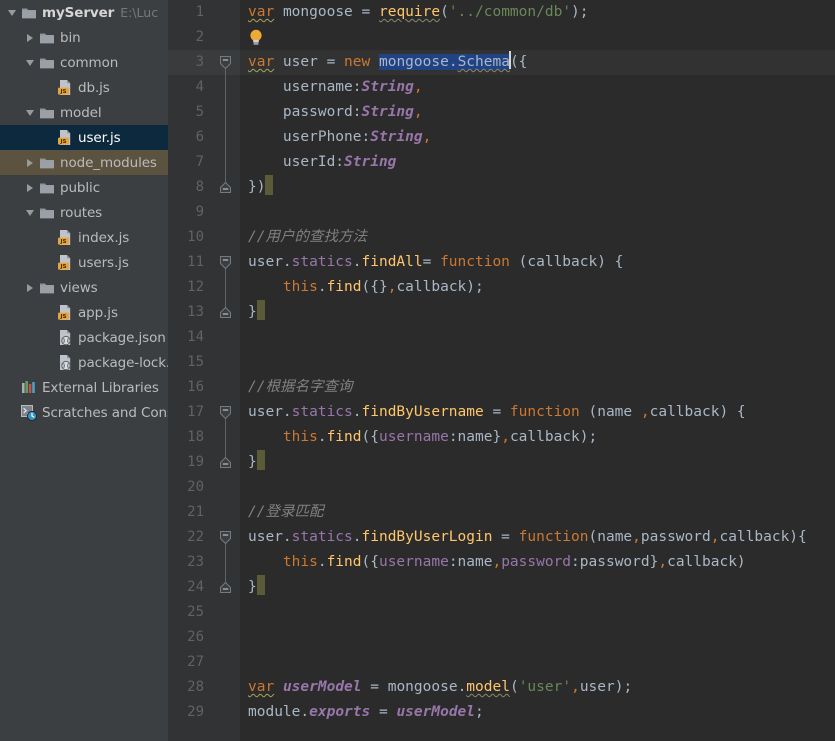 This screenshot has width=835, height=741. Describe the element at coordinates (256, 587) in the screenshot. I see `code-line-24: }` at that location.